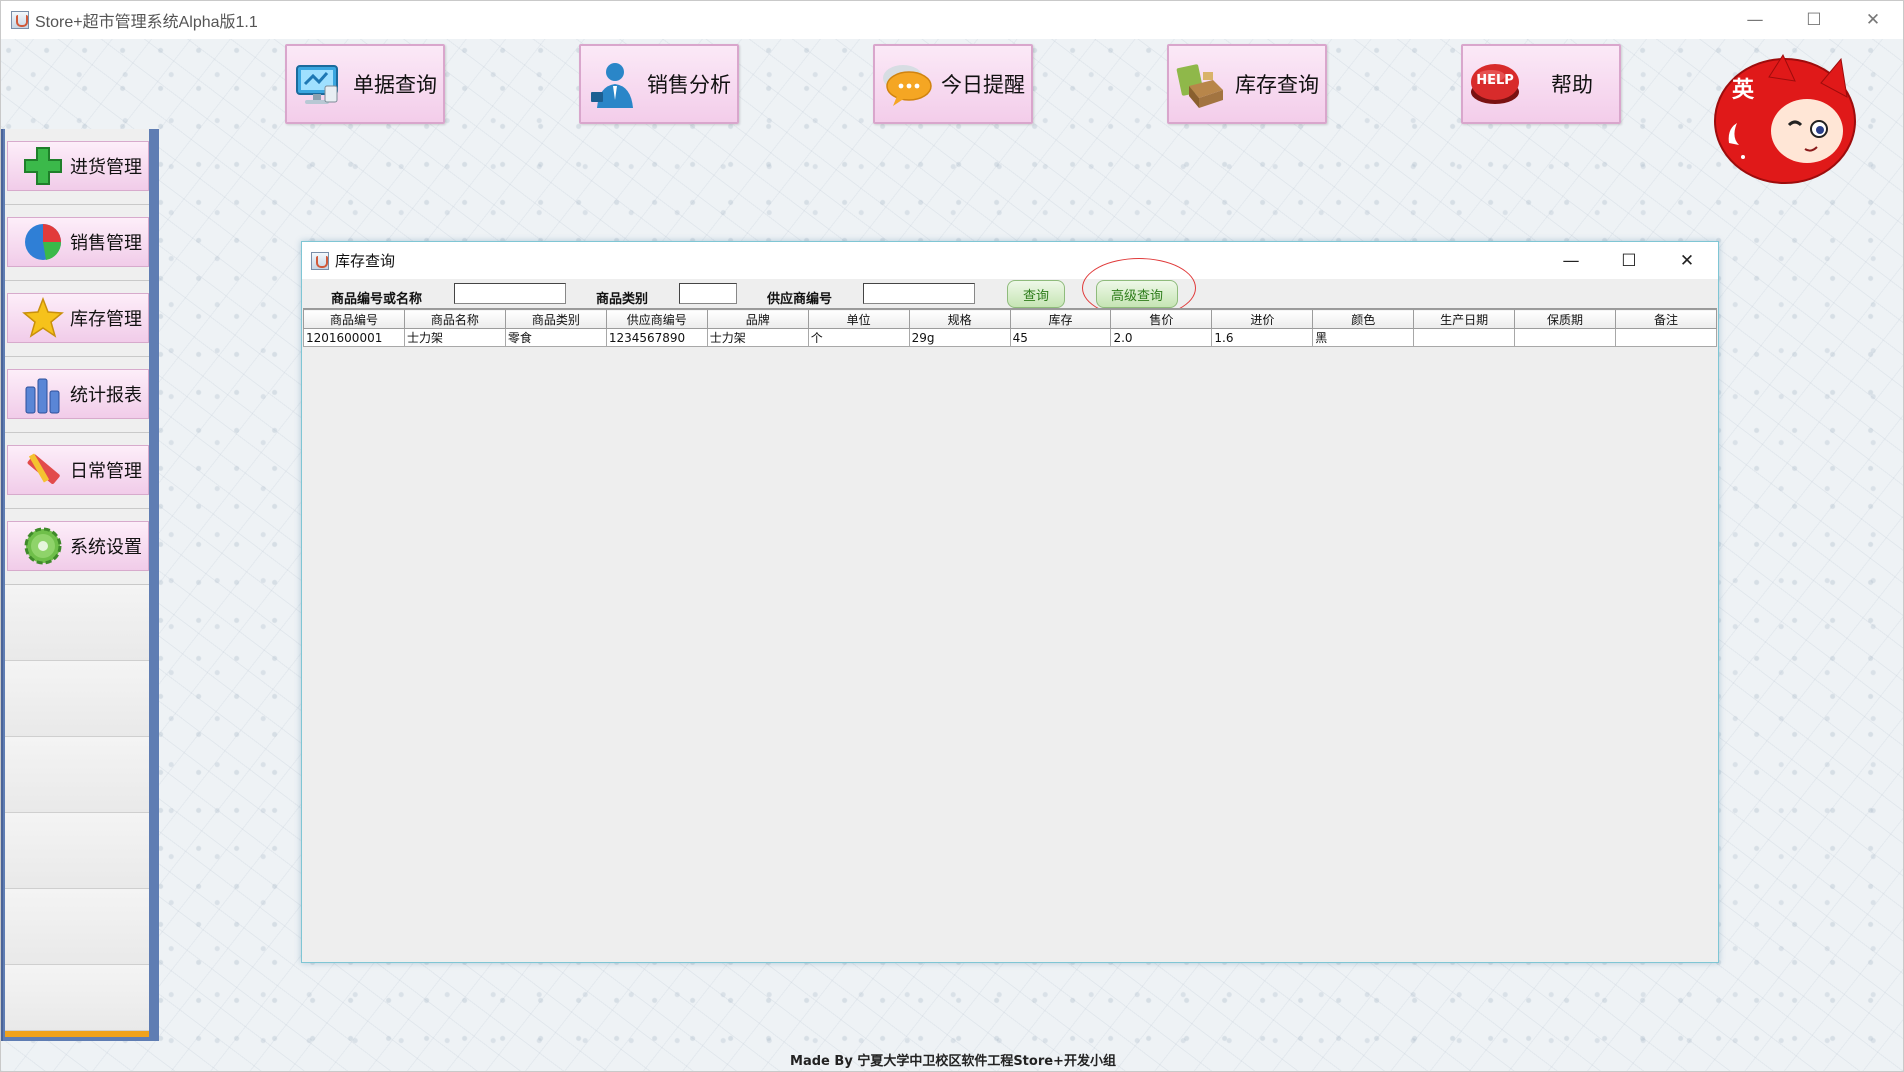 This screenshot has width=1904, height=1072. What do you see at coordinates (1743, 90) in the screenshot?
I see `mascot-badge-text: 英` at bounding box center [1743, 90].